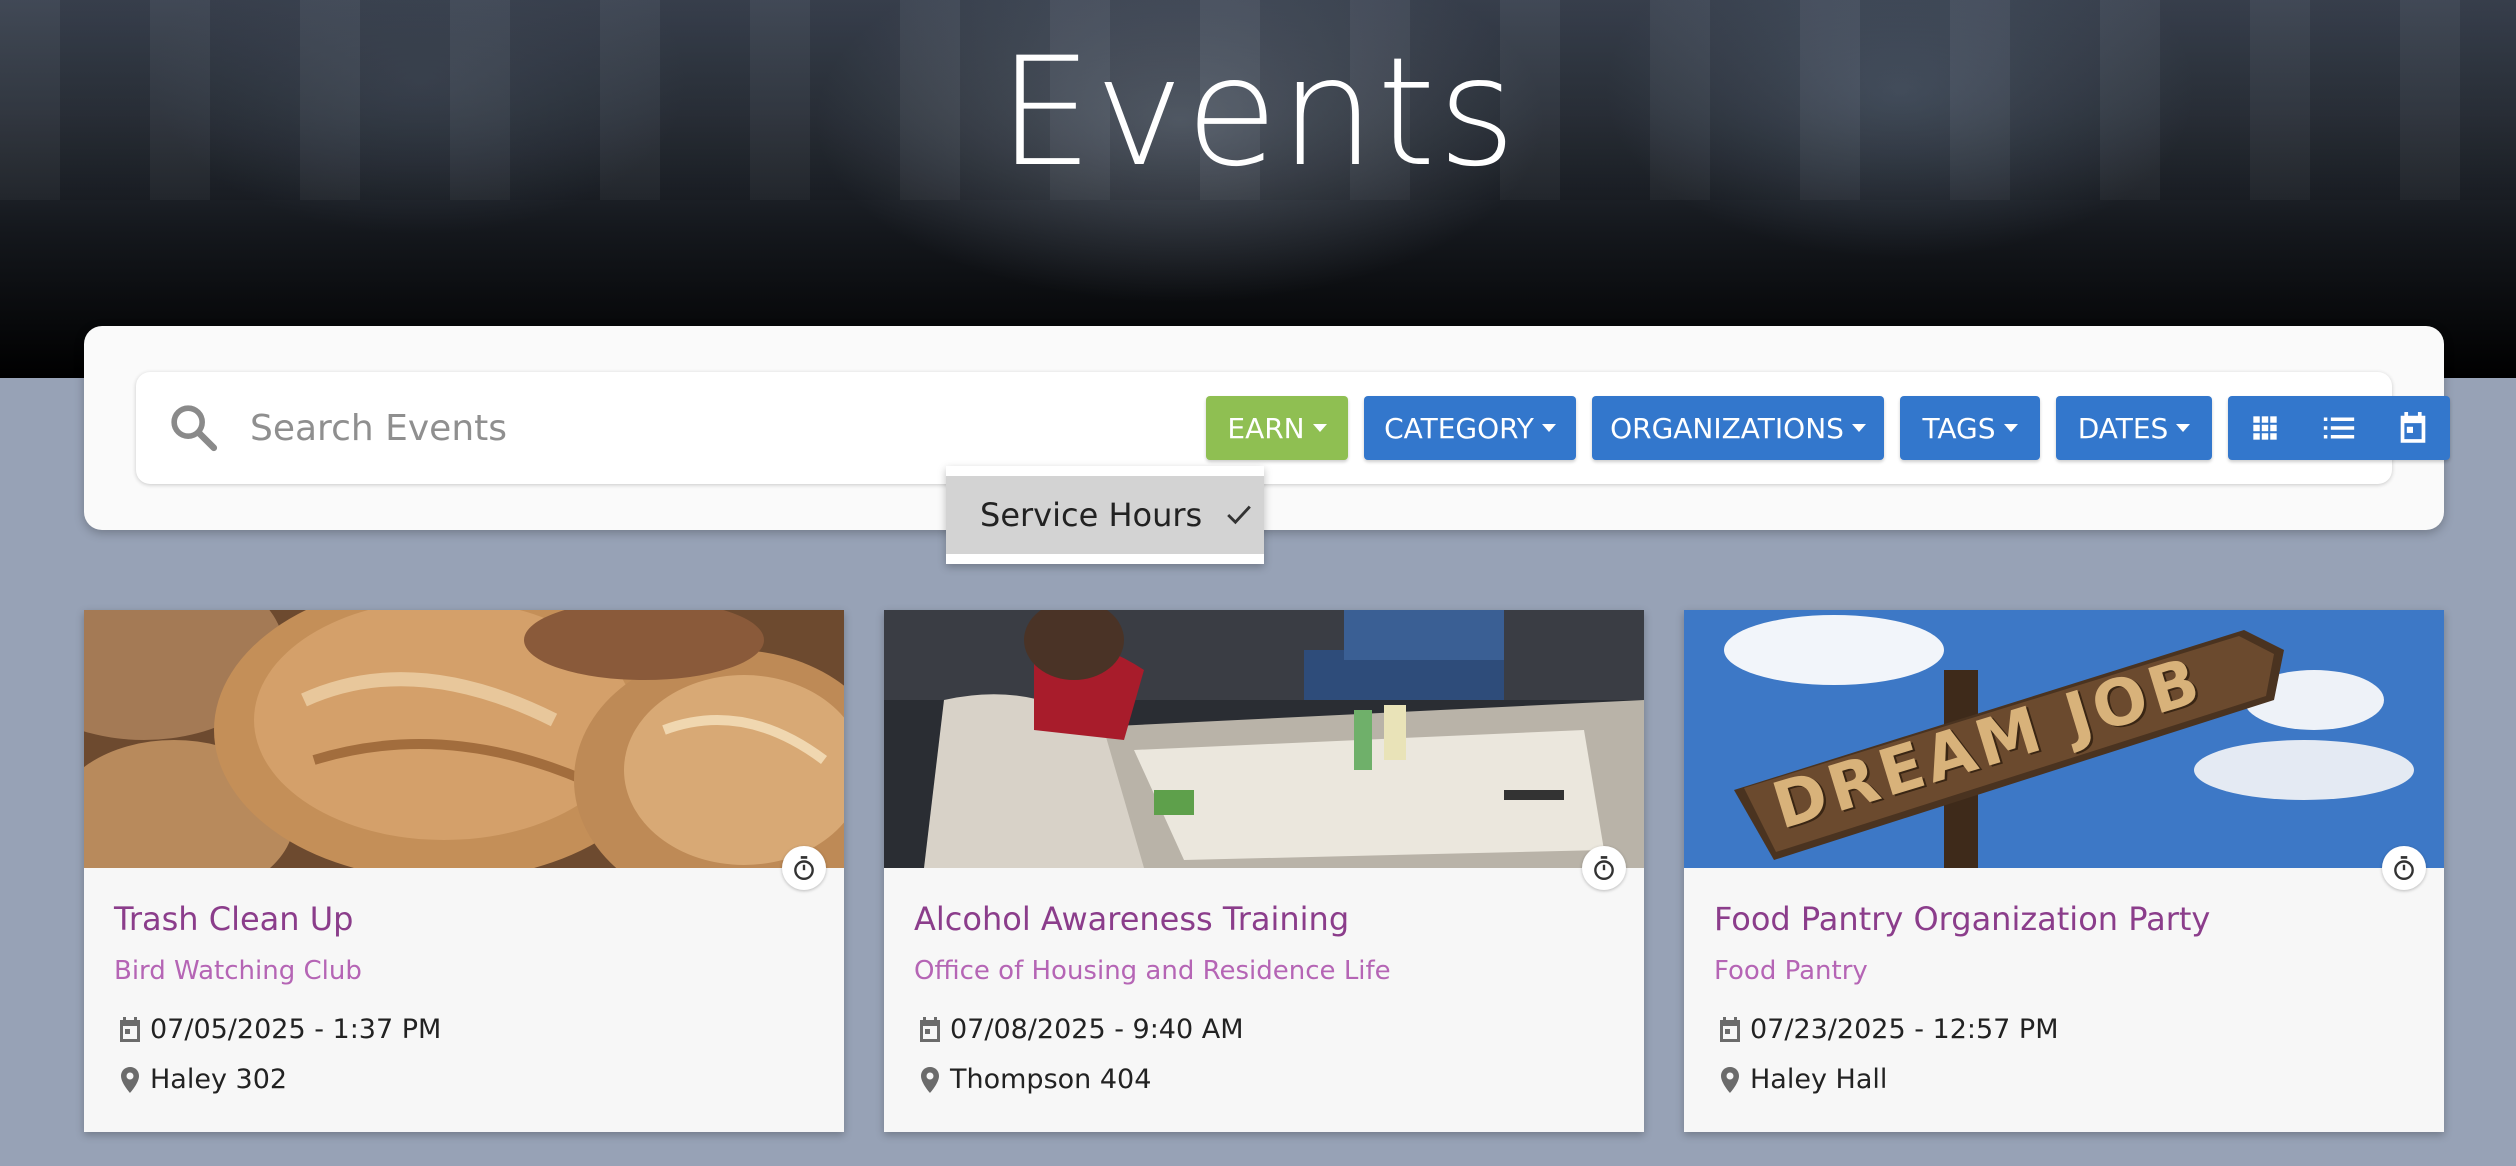 This screenshot has height=1166, width=2516. I want to click on organizations-filter-label: ORGANIZATIONS, so click(1727, 428).